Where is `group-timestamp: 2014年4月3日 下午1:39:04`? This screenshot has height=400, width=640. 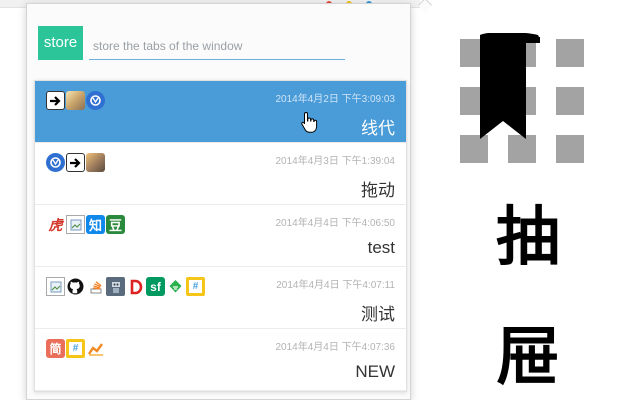 group-timestamp: 2014年4月3日 下午1:39:04 is located at coordinates (335, 161).